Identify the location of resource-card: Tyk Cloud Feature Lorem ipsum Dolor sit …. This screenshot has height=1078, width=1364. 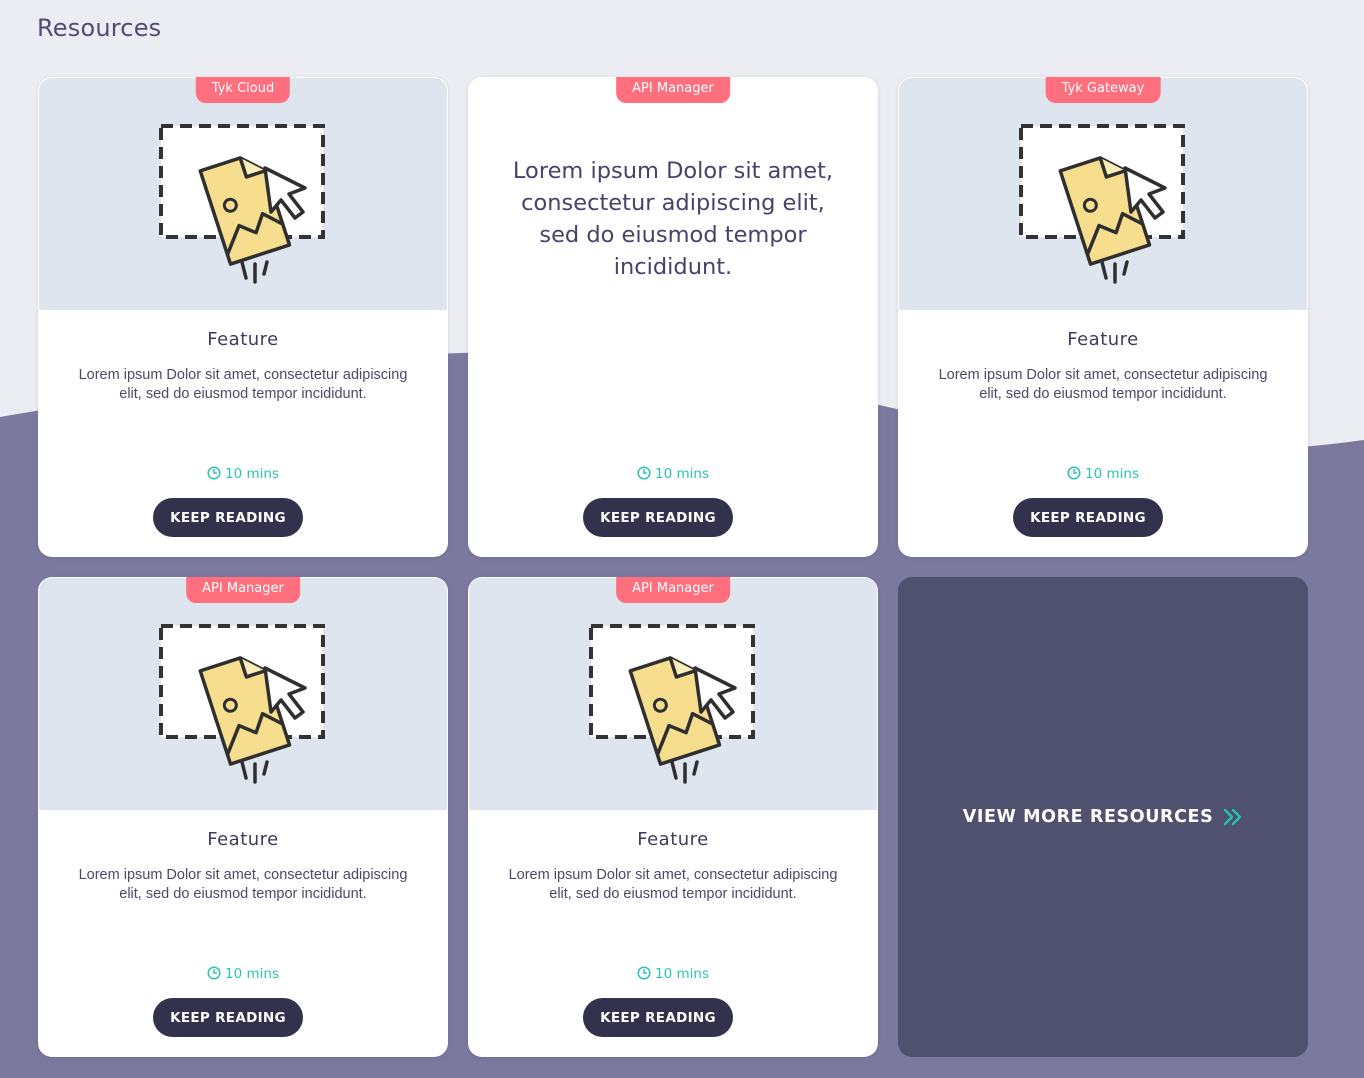
(243, 317).